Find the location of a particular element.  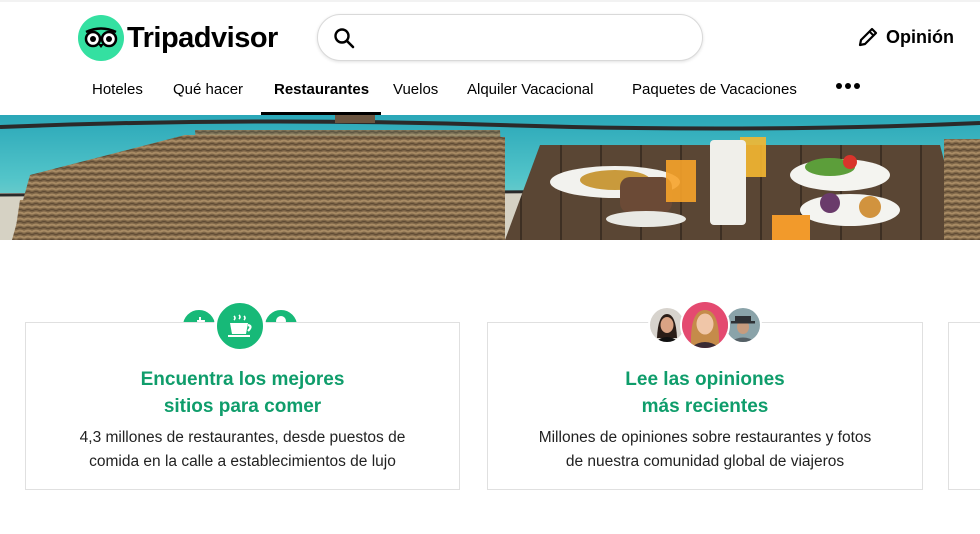

write-review-button: Opinión is located at coordinates (905, 37).